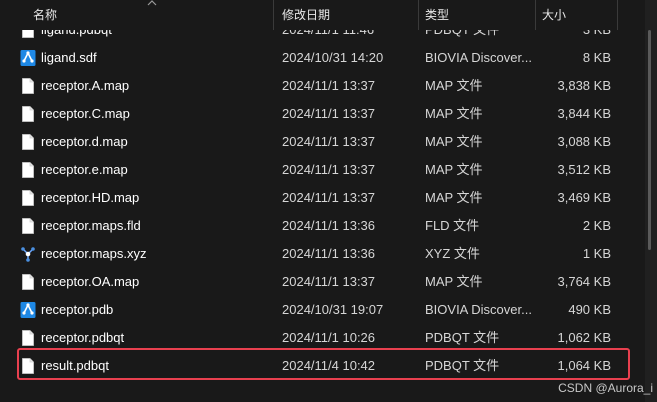 Image resolution: width=657 pixels, height=402 pixels. What do you see at coordinates (584, 337) in the screenshot?
I see `file-size: 1,062 KB` at bounding box center [584, 337].